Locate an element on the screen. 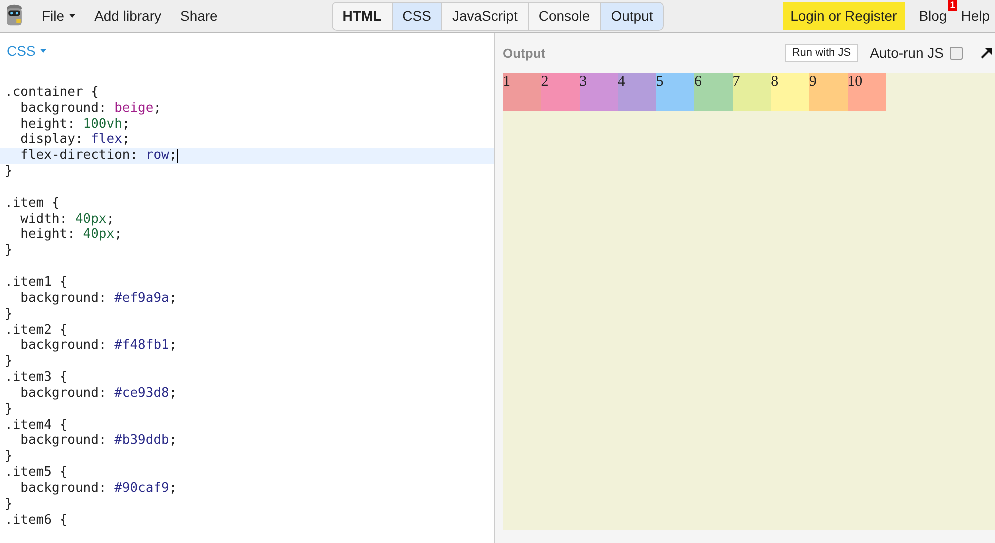  flex-item: 2 is located at coordinates (560, 92).